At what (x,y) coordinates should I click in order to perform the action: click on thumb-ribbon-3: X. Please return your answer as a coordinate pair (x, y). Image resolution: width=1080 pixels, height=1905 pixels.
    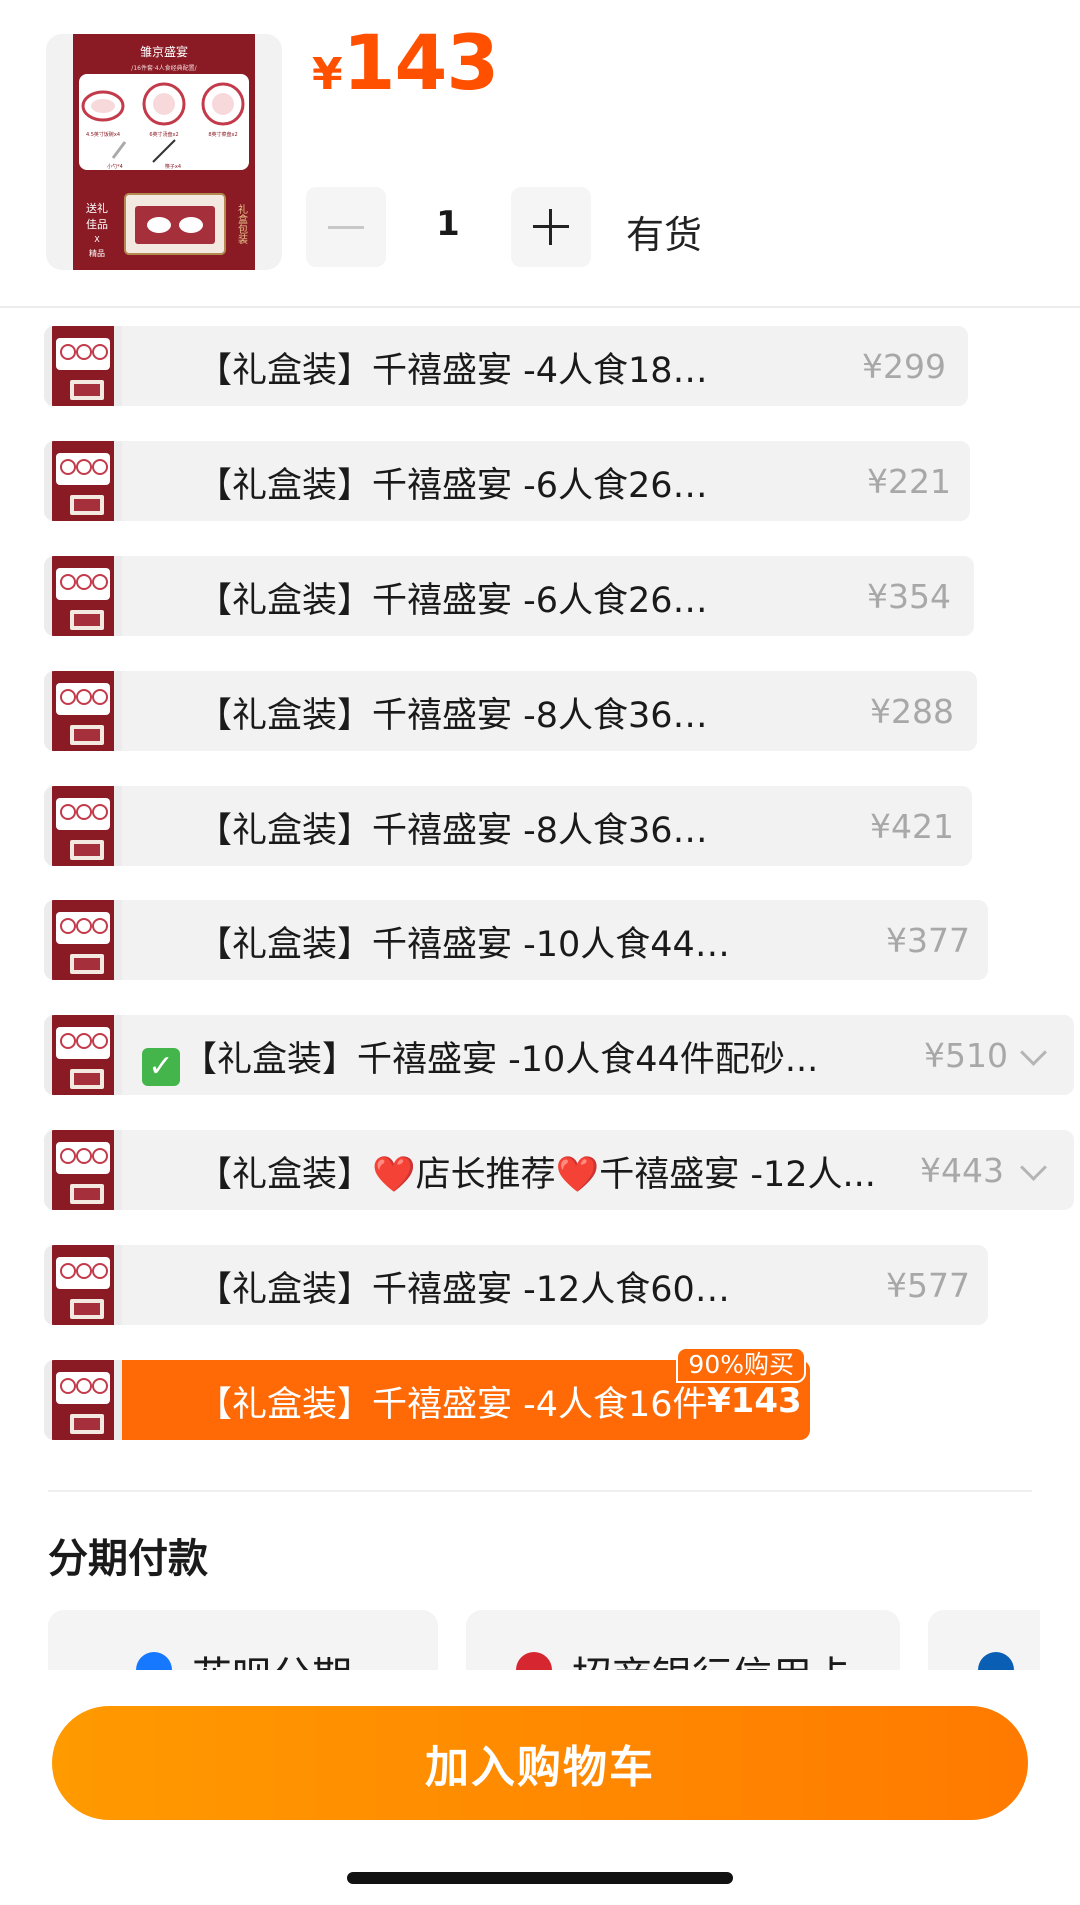
    Looking at the image, I should click on (97, 239).